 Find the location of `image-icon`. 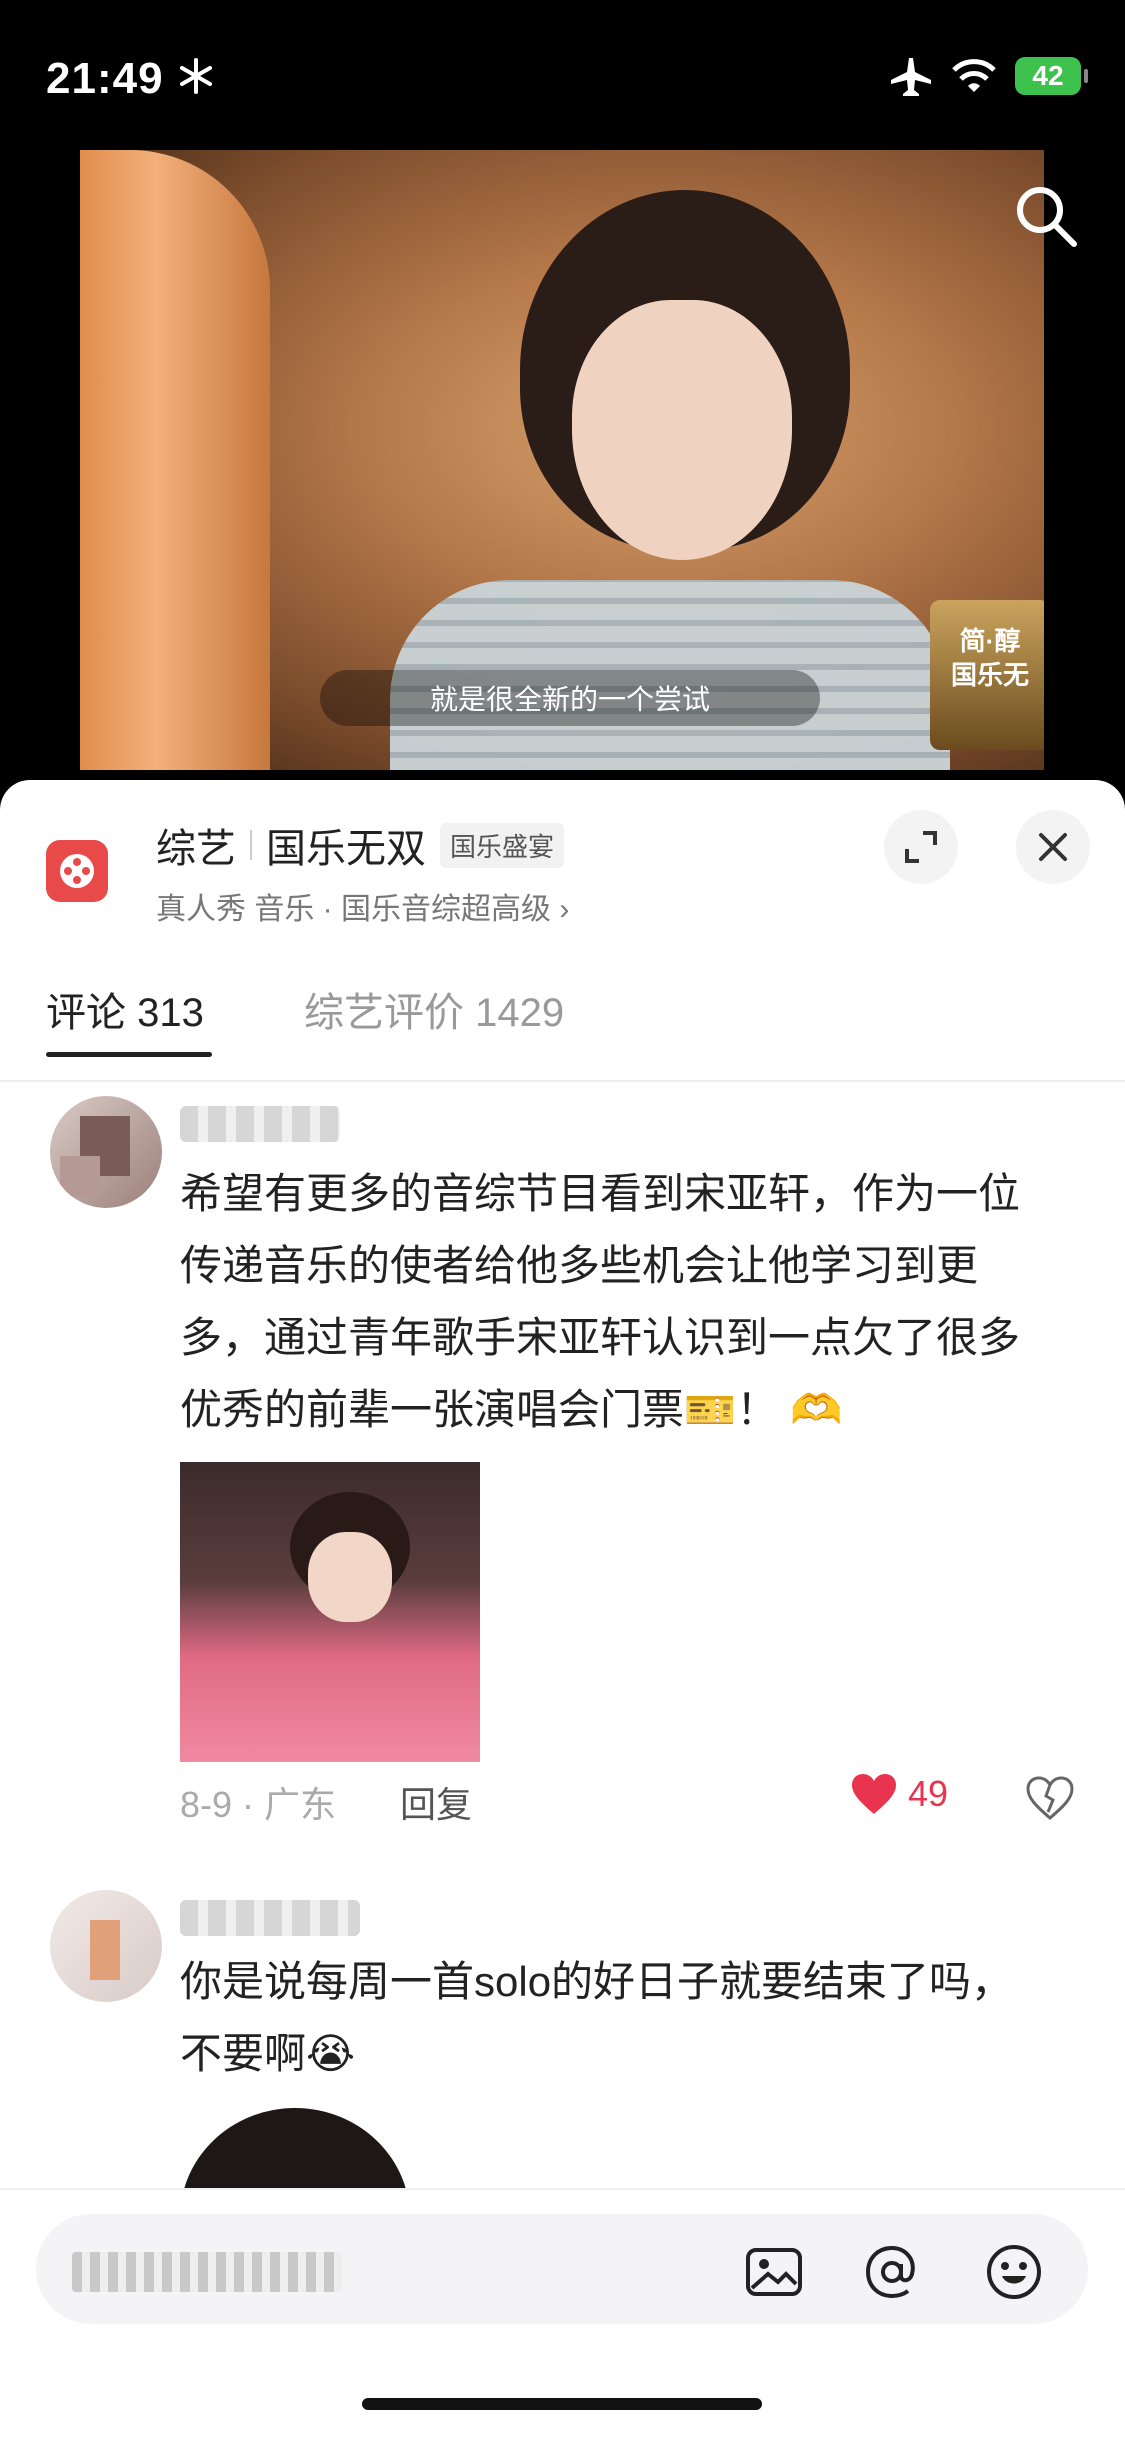

image-icon is located at coordinates (774, 2272).